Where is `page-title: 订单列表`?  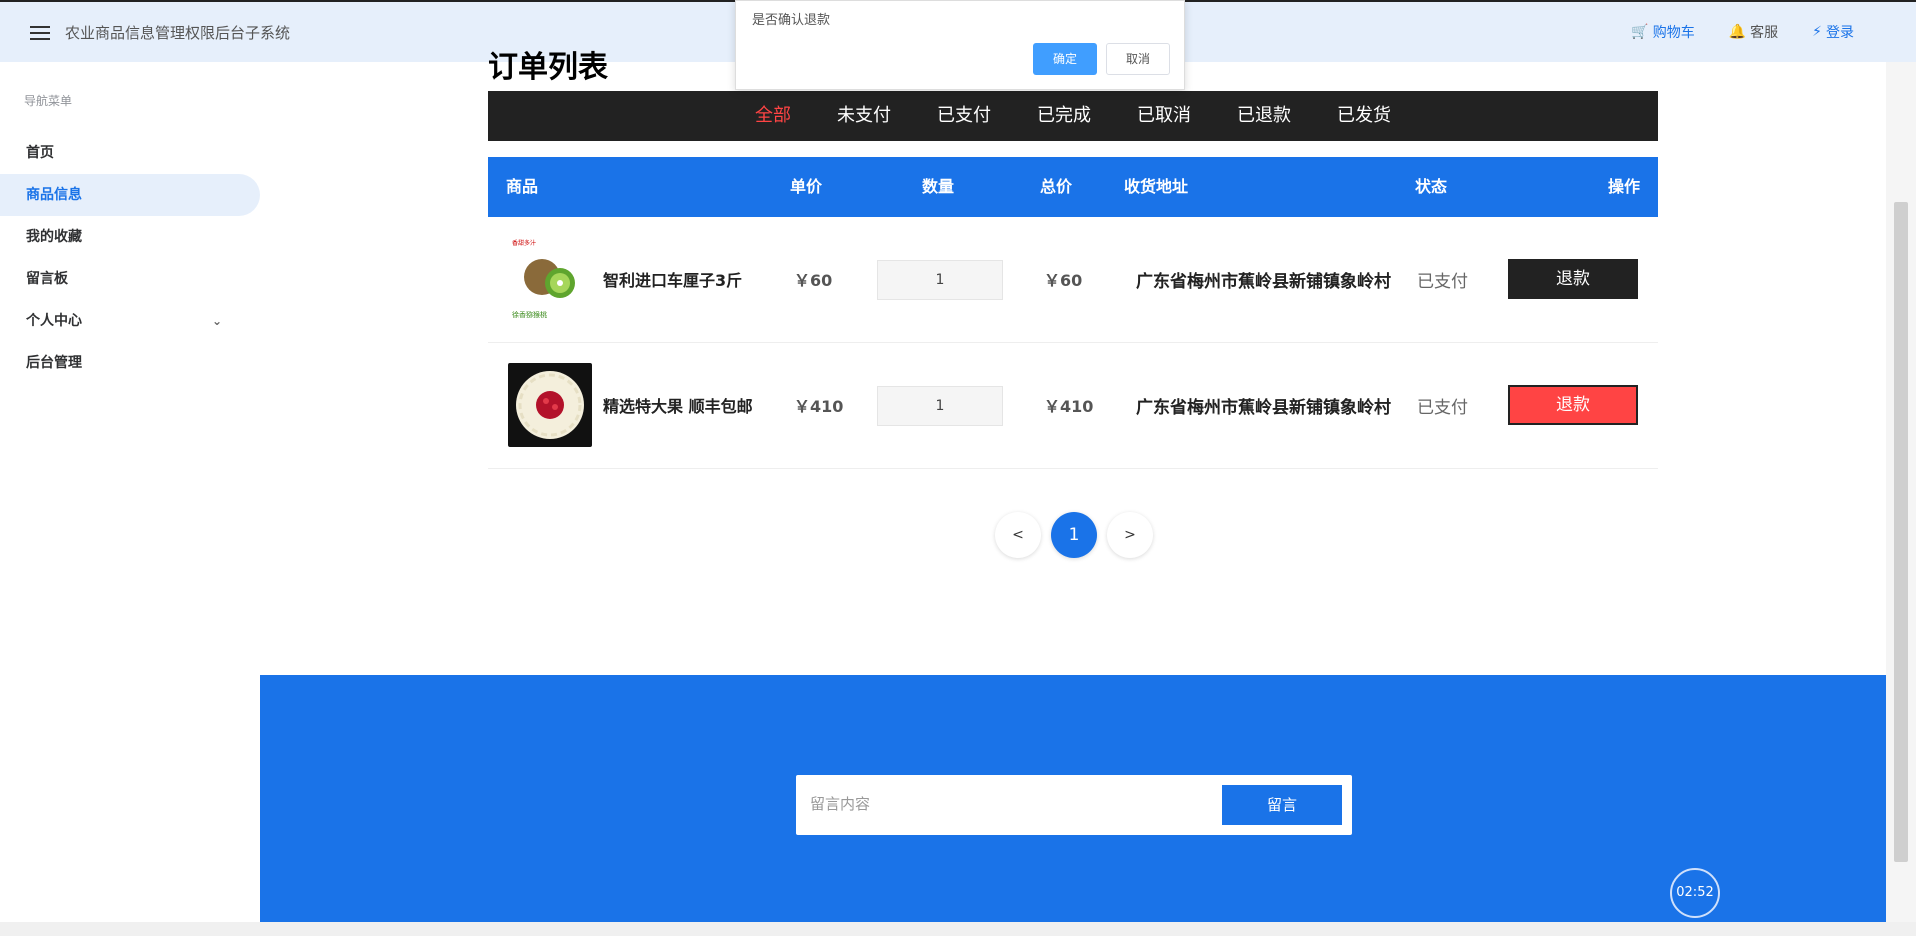
page-title: 订单列表 is located at coordinates (548, 67).